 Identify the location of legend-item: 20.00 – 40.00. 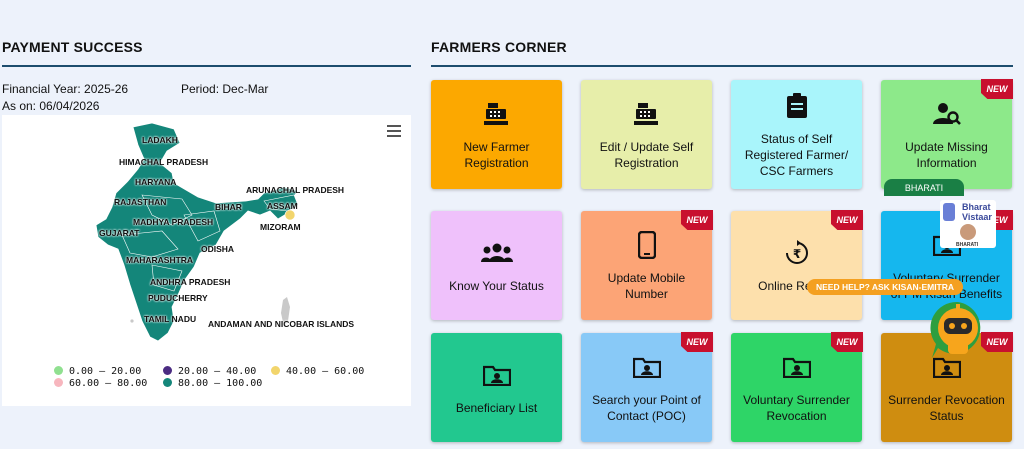
(209, 371).